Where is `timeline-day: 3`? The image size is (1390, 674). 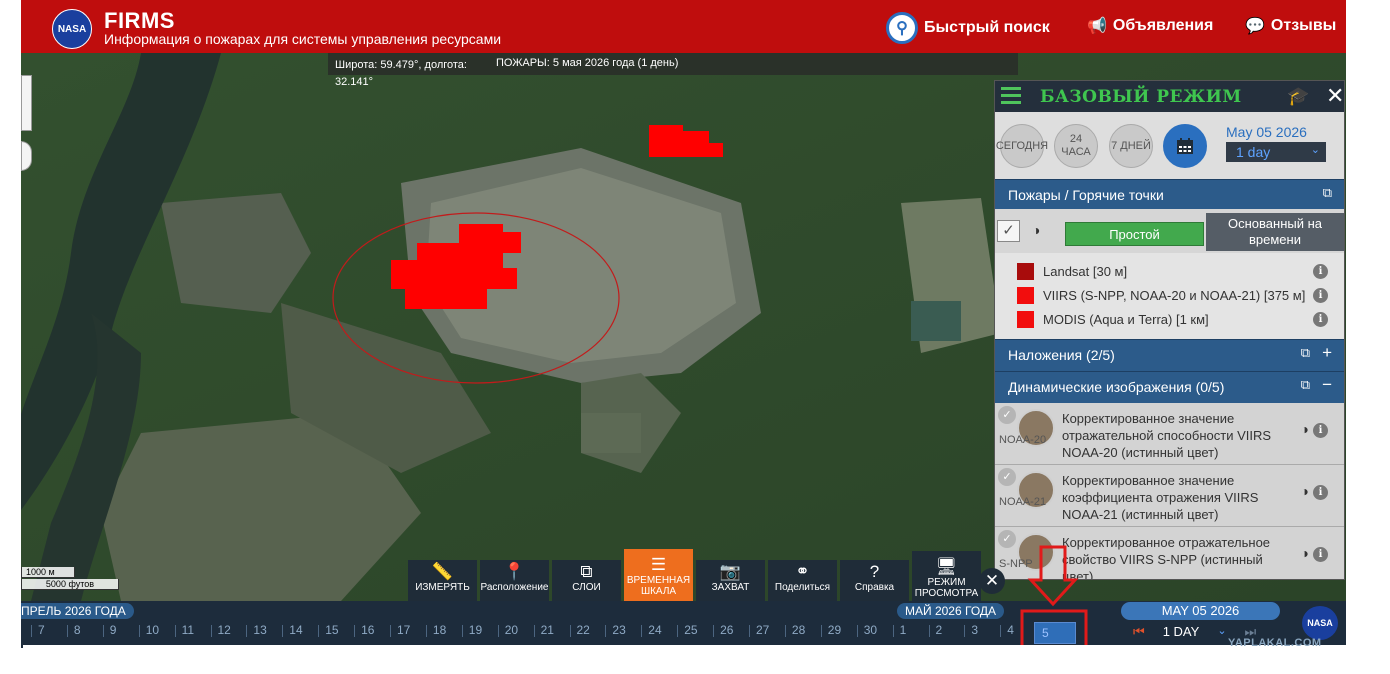
timeline-day: 3 is located at coordinates (971, 630).